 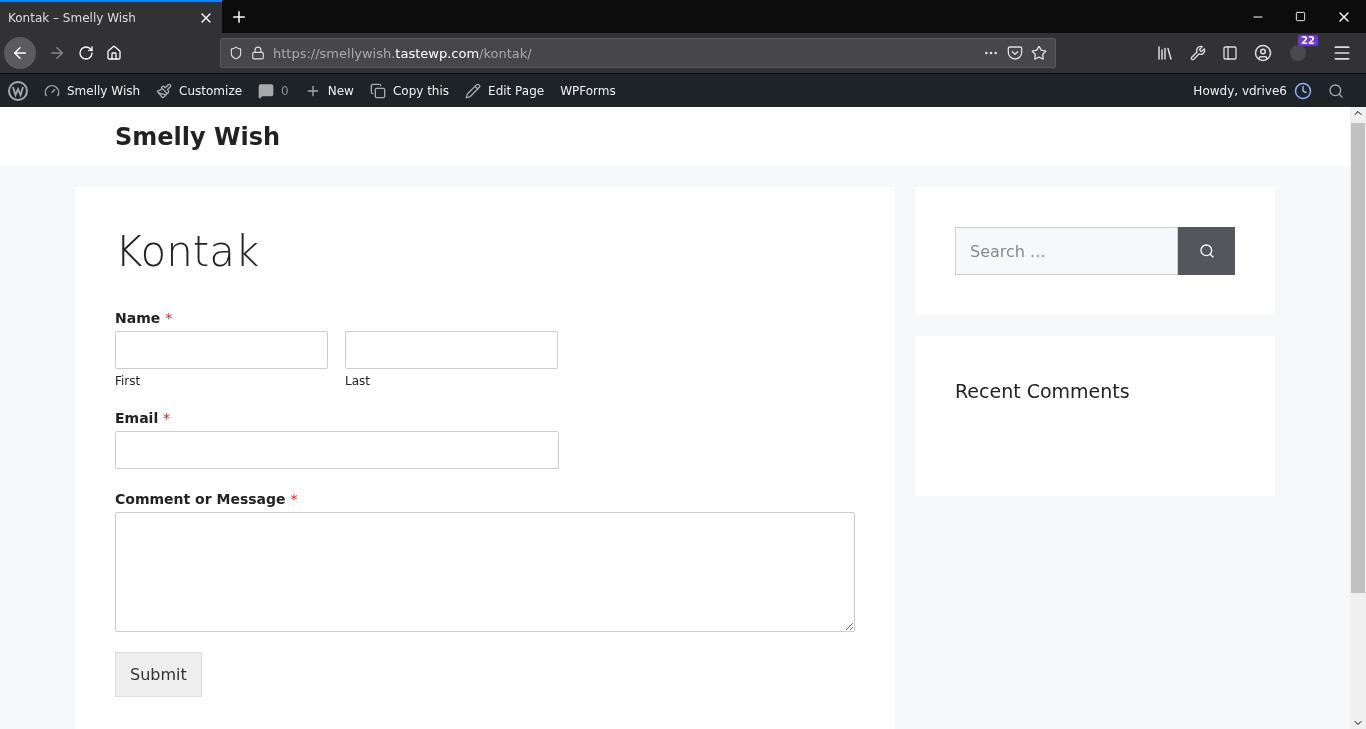 I want to click on address-bar: https://smellywish.tastewp.com/kontak/, so click(x=638, y=53).